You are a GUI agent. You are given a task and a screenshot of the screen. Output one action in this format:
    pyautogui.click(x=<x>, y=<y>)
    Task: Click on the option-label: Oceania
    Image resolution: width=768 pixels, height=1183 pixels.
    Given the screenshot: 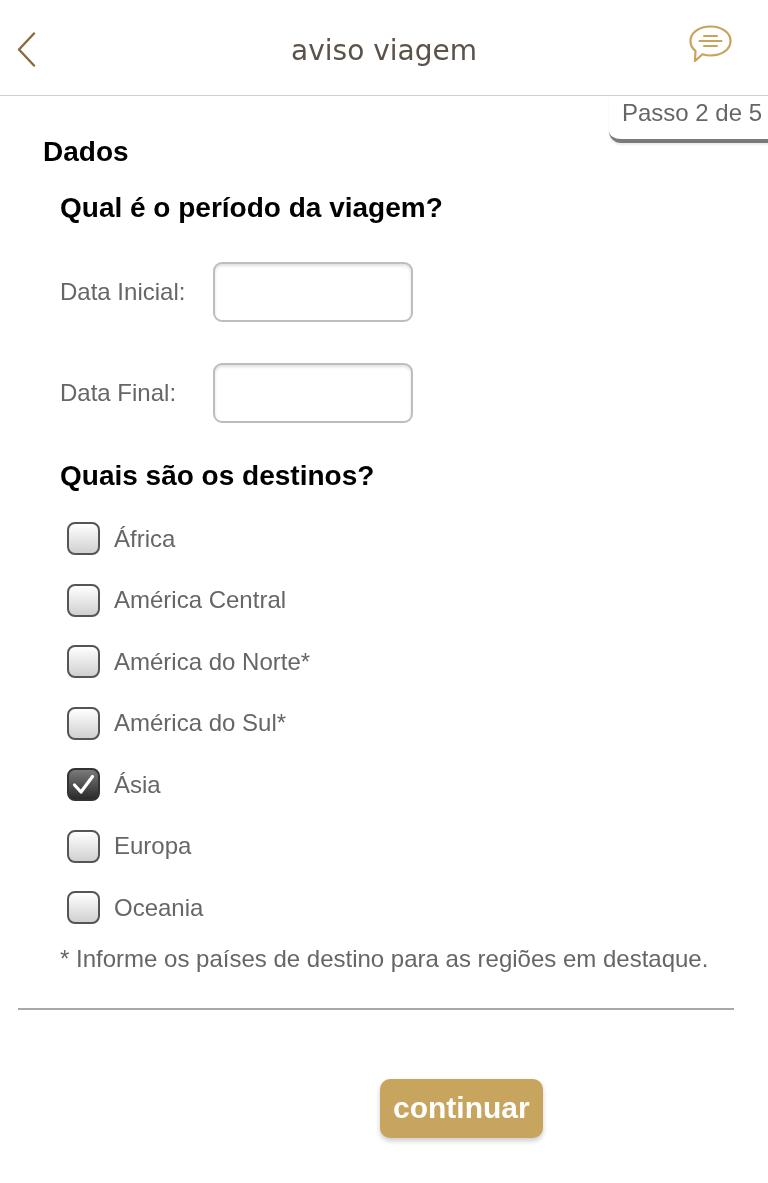 What is the action you would take?
    pyautogui.click(x=159, y=907)
    